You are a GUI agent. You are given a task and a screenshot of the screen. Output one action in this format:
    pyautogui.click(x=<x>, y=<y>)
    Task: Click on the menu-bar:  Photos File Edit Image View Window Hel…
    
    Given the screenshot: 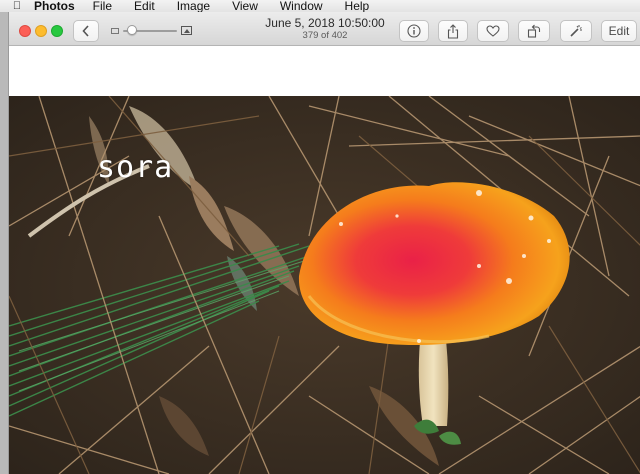 What is the action you would take?
    pyautogui.click(x=320, y=6)
    